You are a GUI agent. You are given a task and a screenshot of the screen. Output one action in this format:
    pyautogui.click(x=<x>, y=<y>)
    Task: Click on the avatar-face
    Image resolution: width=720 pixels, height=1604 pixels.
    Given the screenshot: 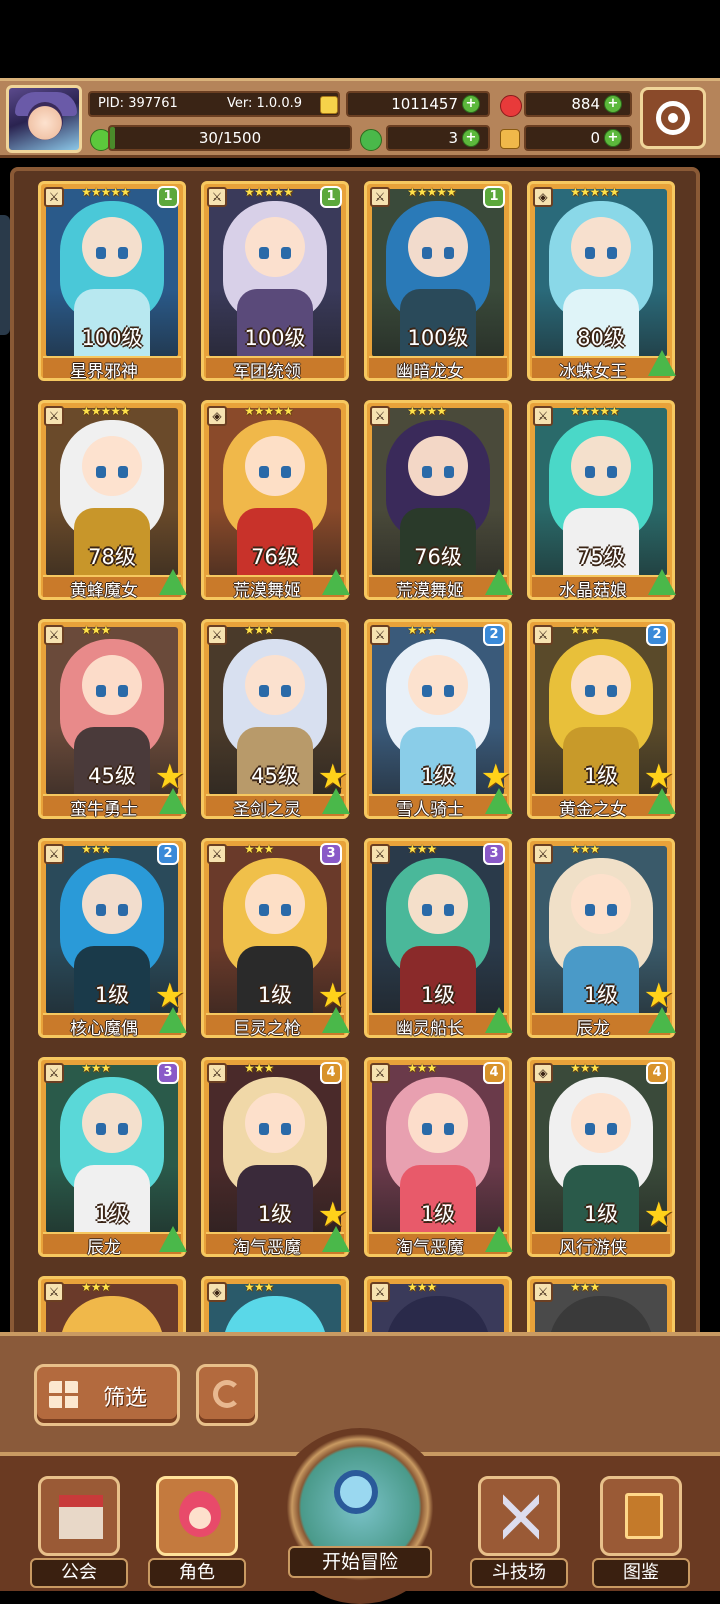 What is the action you would take?
    pyautogui.click(x=45, y=121)
    